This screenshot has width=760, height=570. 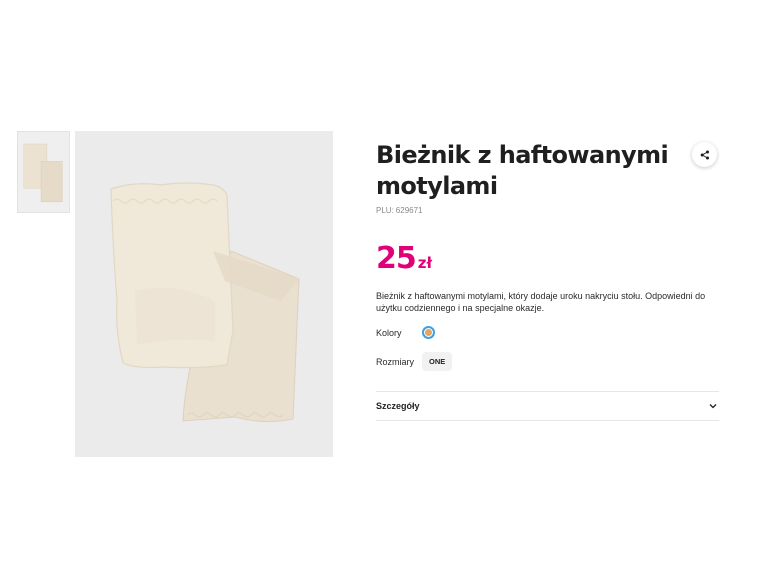 What do you see at coordinates (409, 210) in the screenshot?
I see `plu-value: 629671` at bounding box center [409, 210].